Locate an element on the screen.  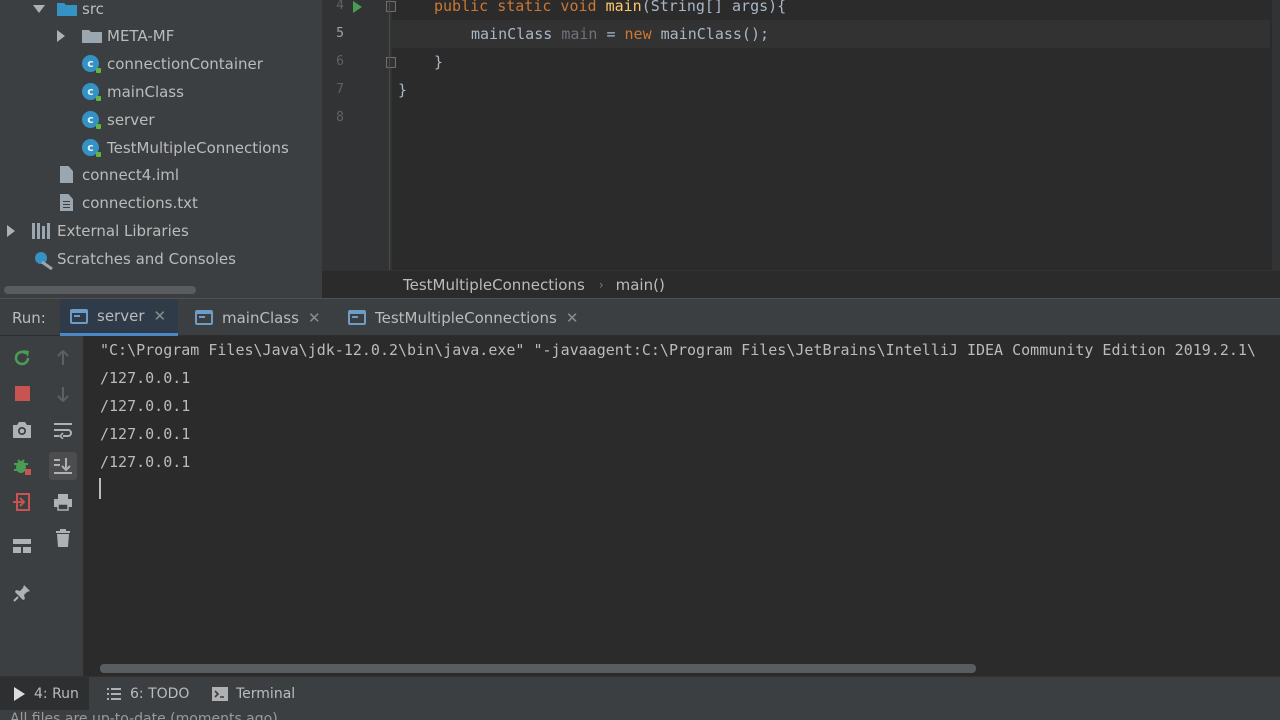
print-button is located at coordinates (63, 502).